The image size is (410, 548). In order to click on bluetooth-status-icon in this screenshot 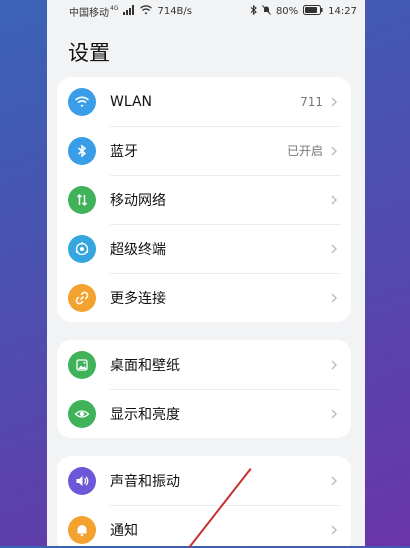, I will do `click(253, 11)`.